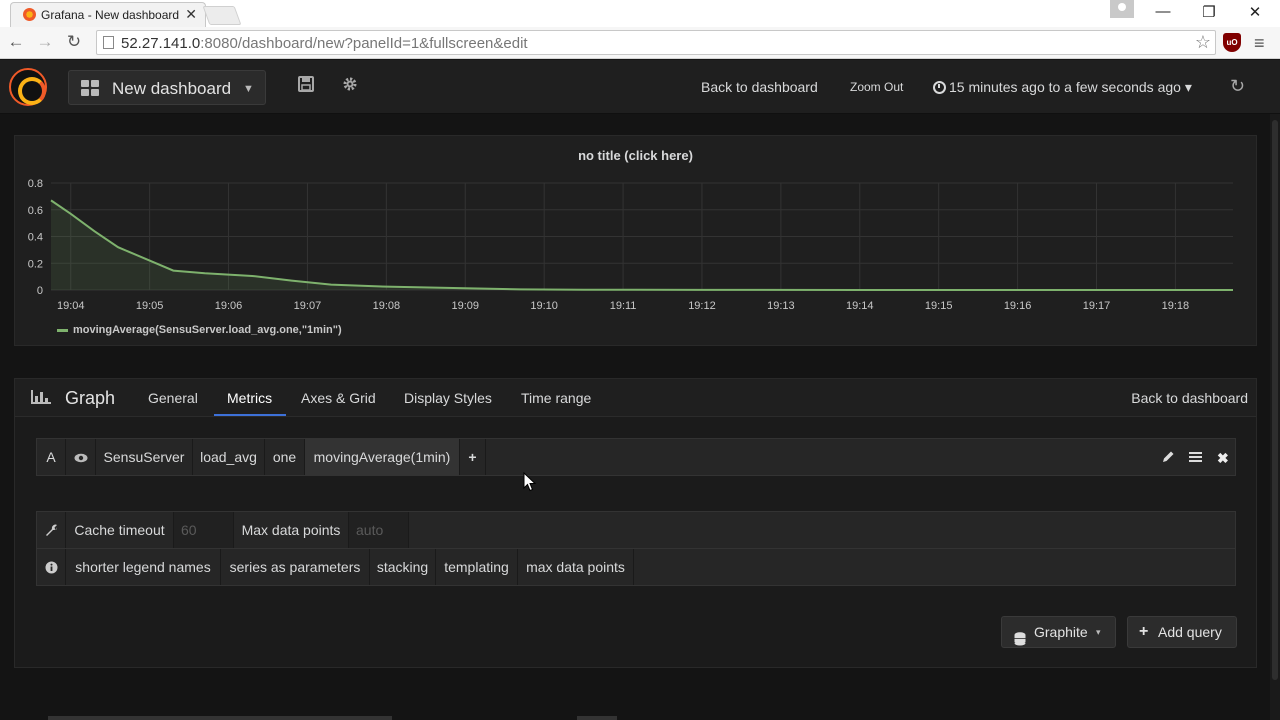 This screenshot has width=1280, height=720. I want to click on help-series-as-parameters: series as parameters, so click(295, 567).